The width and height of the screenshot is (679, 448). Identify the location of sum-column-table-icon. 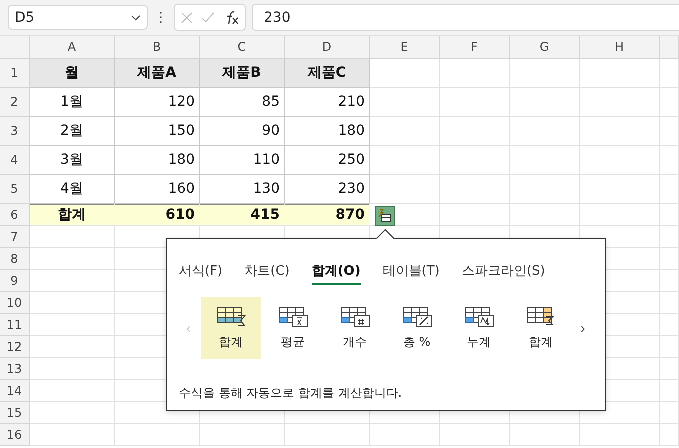
(541, 317).